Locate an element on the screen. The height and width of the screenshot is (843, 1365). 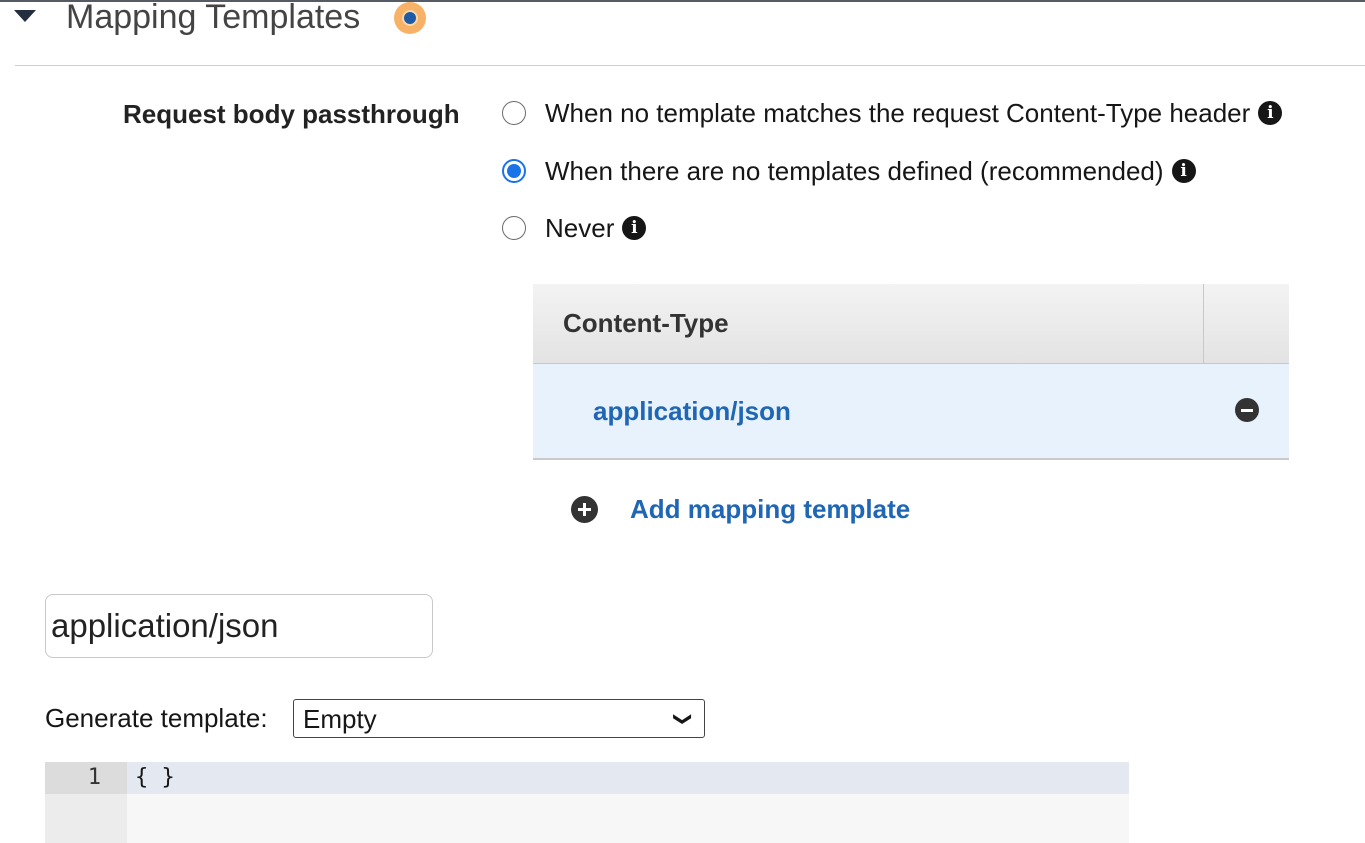
table-row: application/json is located at coordinates (911, 412).